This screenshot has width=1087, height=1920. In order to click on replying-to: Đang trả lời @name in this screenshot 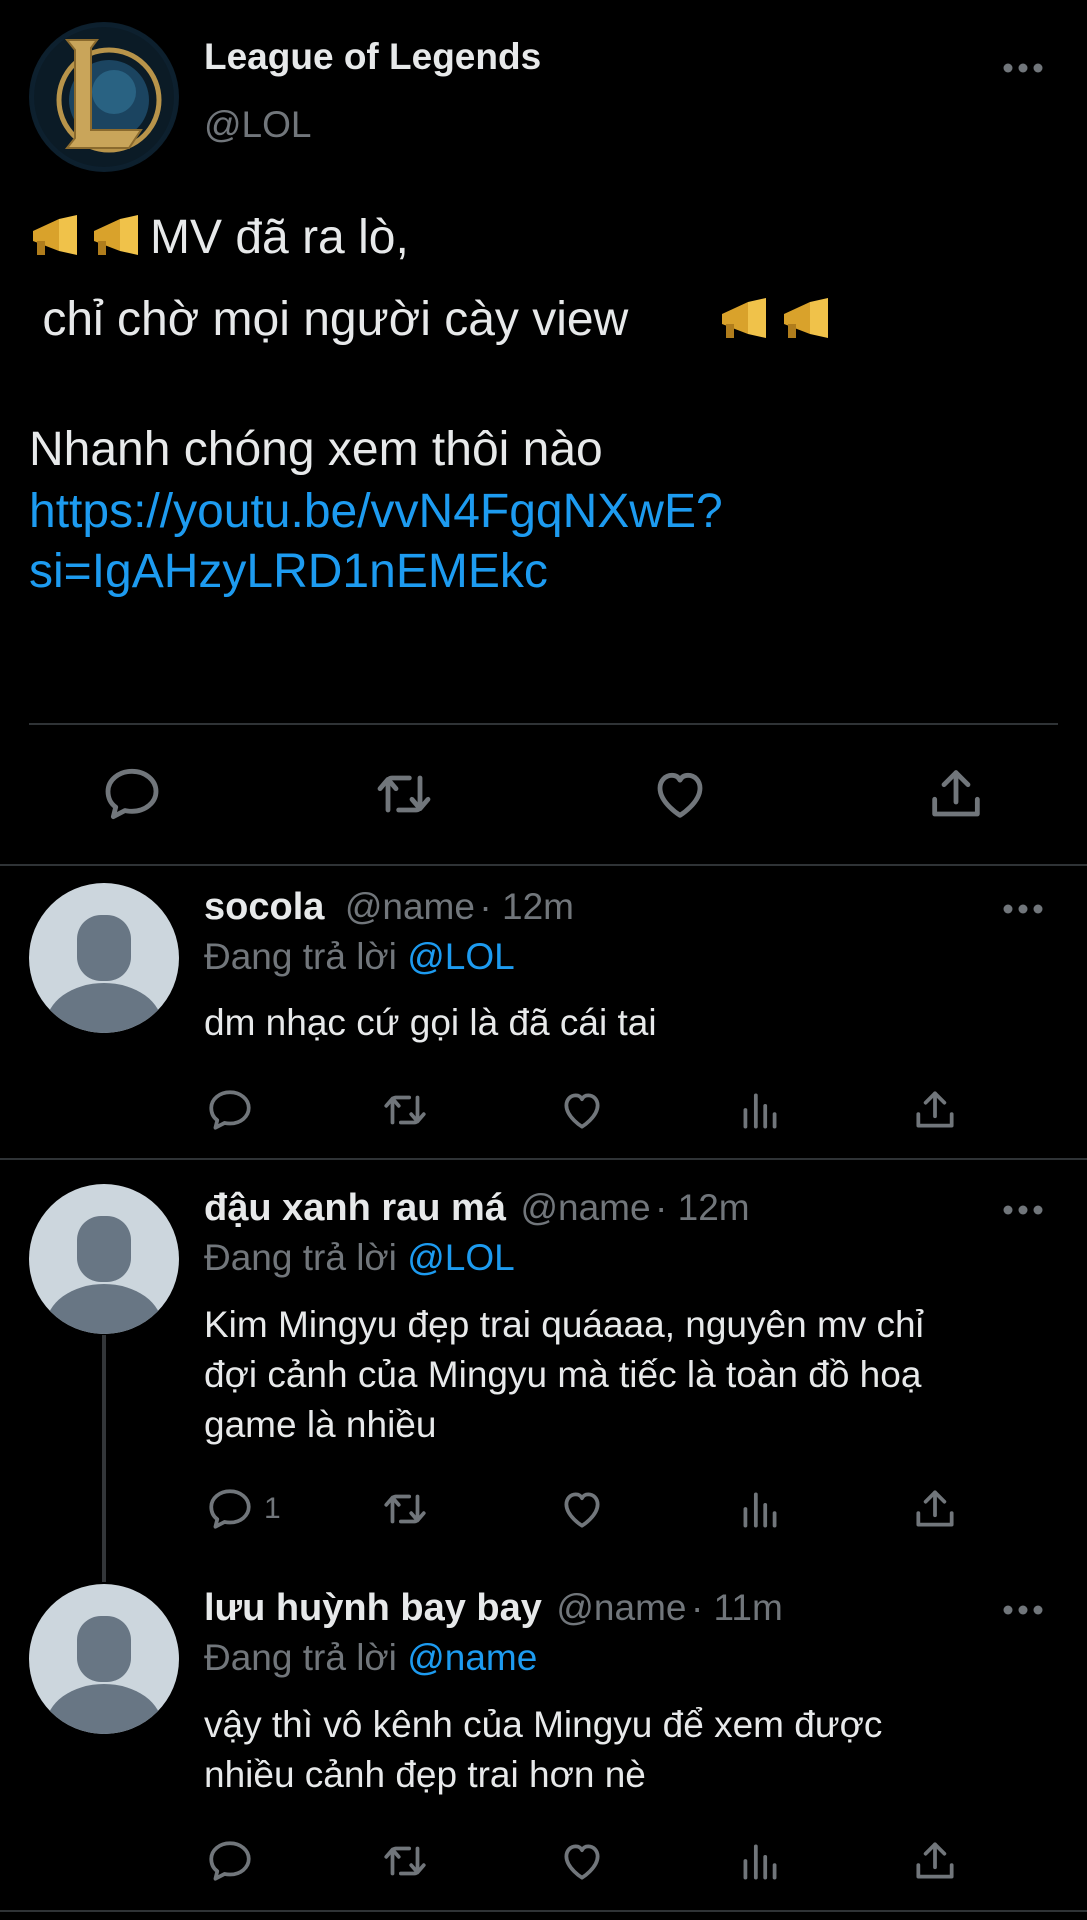, I will do `click(370, 1658)`.